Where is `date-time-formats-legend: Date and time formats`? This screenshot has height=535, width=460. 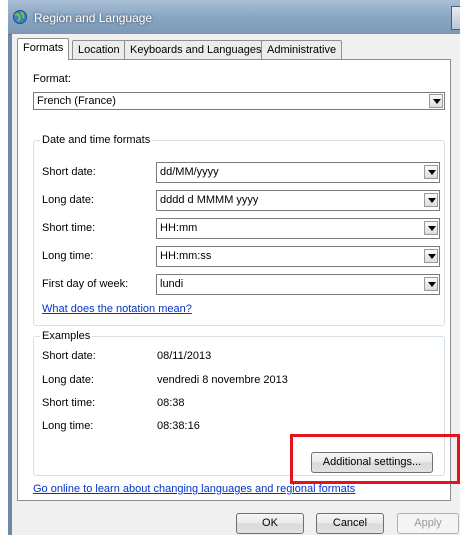
date-time-formats-legend: Date and time formats is located at coordinates (96, 140).